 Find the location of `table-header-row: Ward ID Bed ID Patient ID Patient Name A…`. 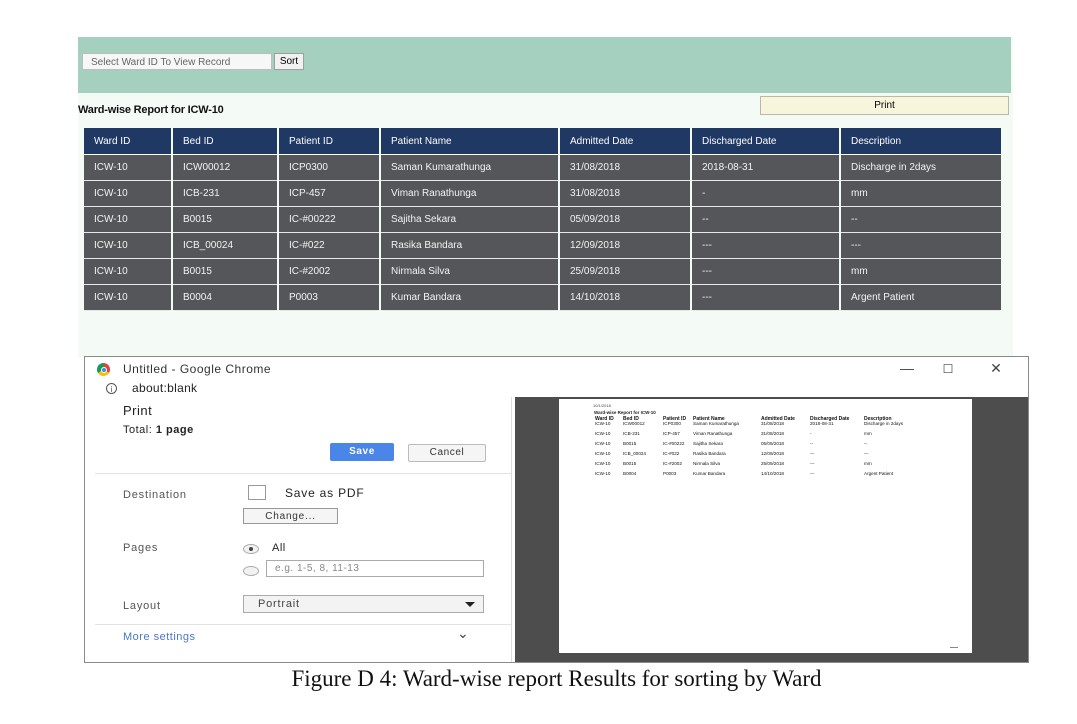

table-header-row: Ward ID Bed ID Patient ID Patient Name A… is located at coordinates (542, 141).